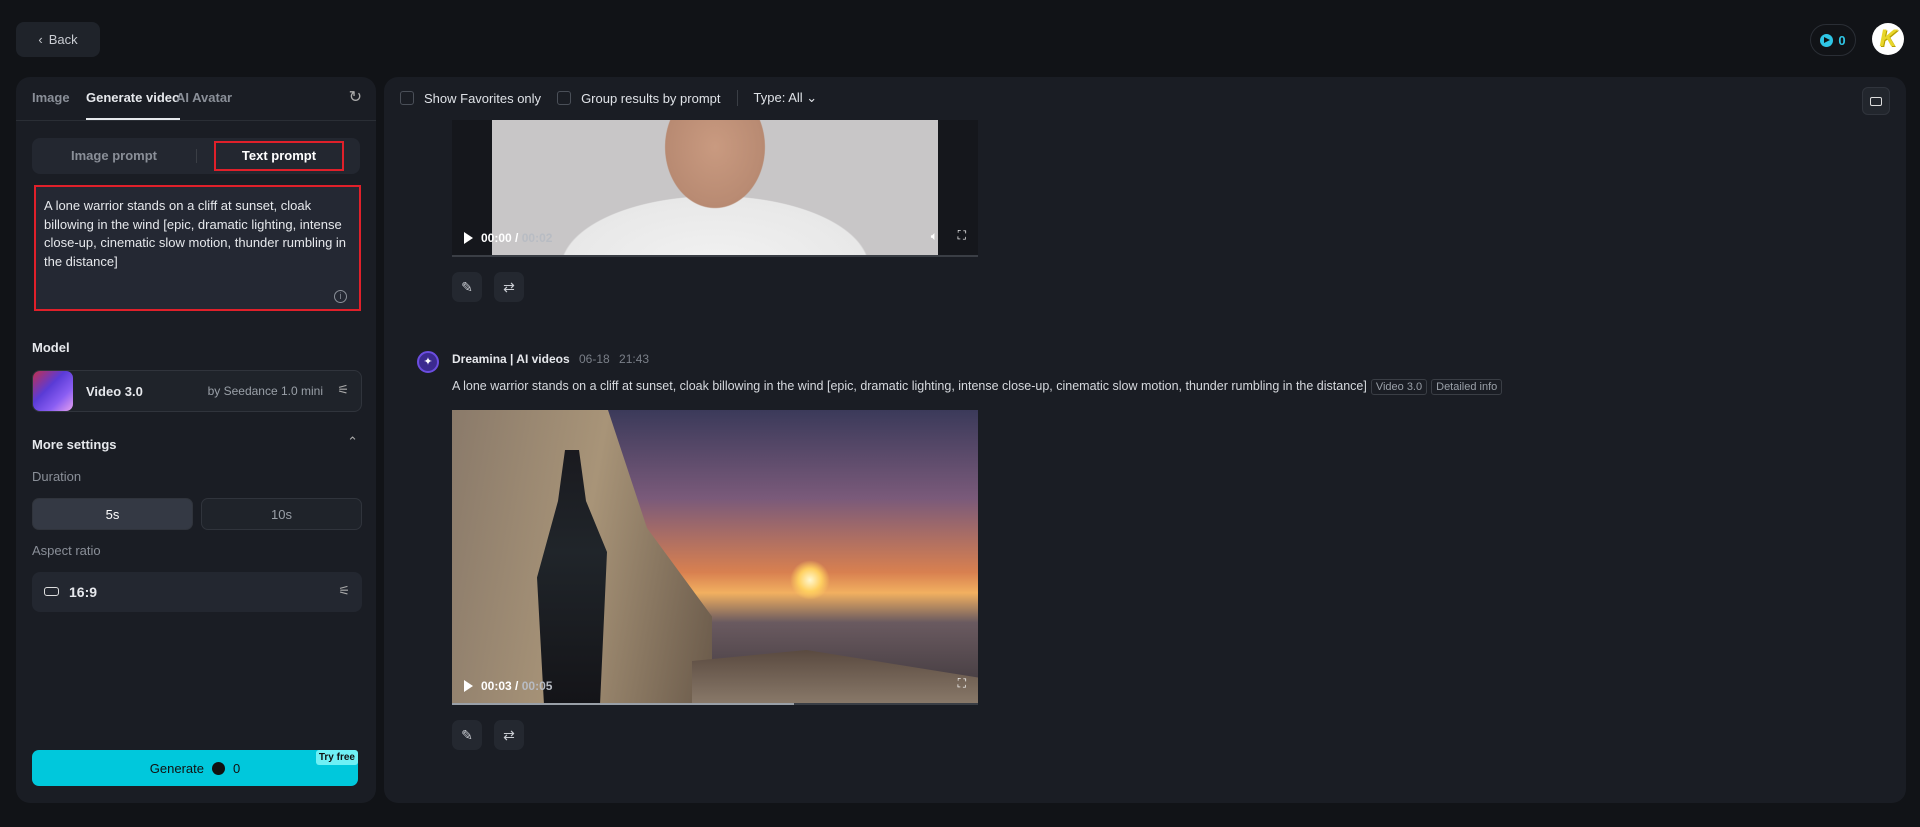  I want to click on video-frame, so click(715, 187).